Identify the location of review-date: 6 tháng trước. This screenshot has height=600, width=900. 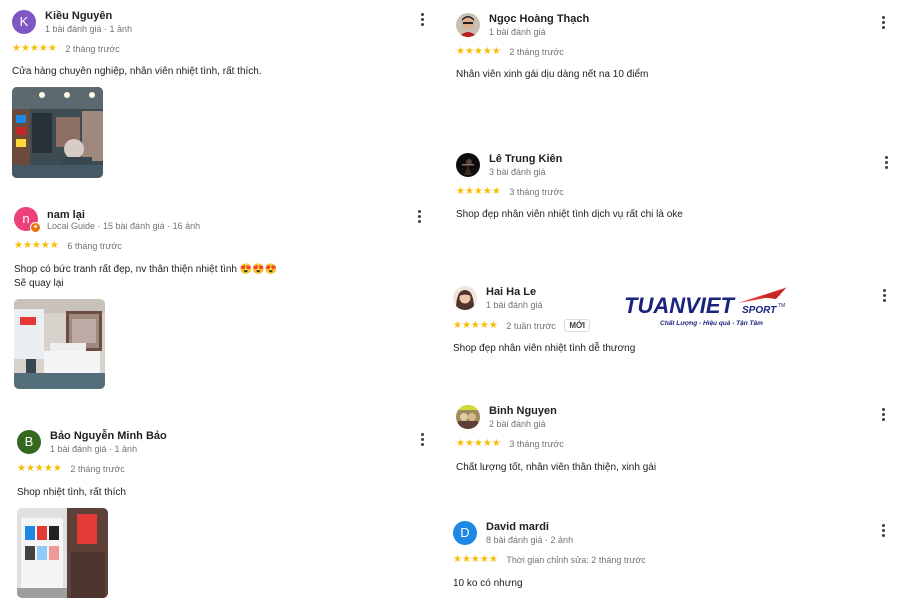
(94, 245).